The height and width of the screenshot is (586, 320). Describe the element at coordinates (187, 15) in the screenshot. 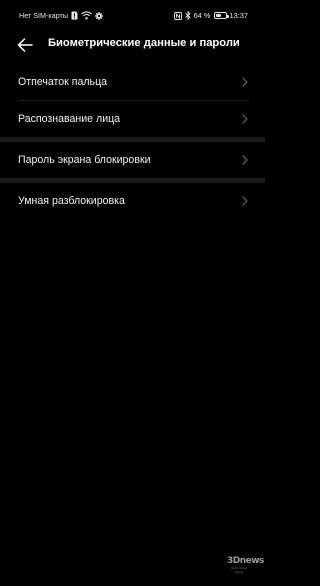

I see `bluetooth-icon` at that location.